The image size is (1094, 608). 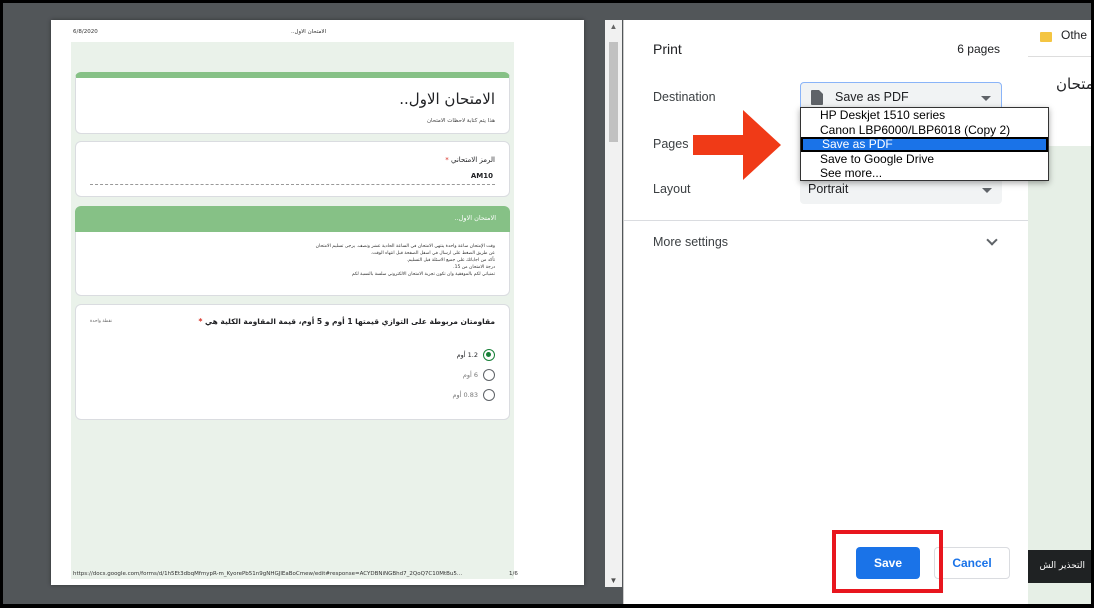 I want to click on dropdown-option: HP Deskjet 1510 series, so click(x=924, y=115).